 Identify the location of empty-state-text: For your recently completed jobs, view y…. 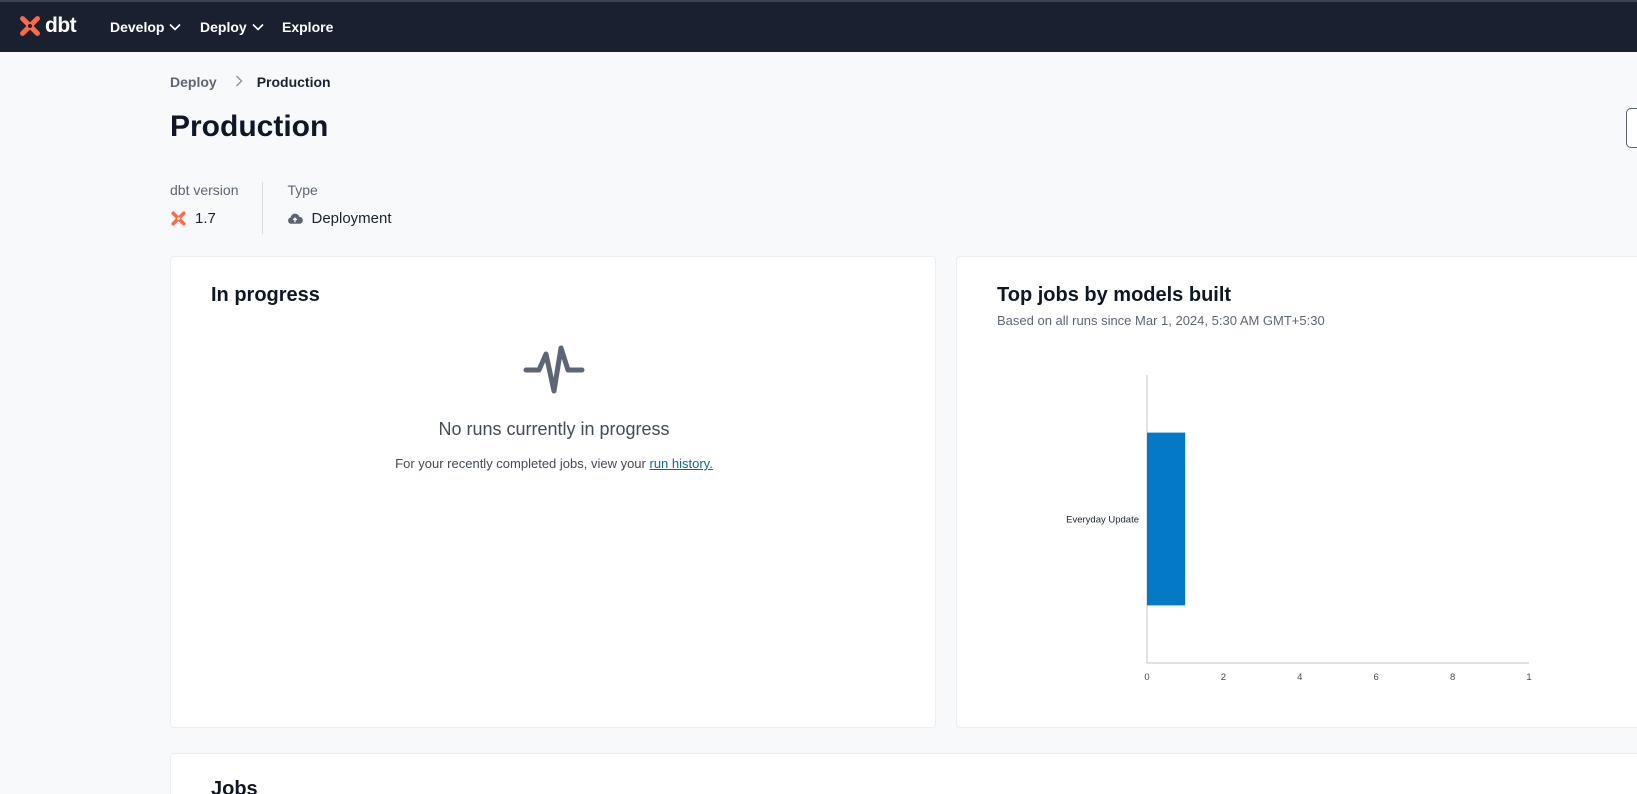
(554, 463).